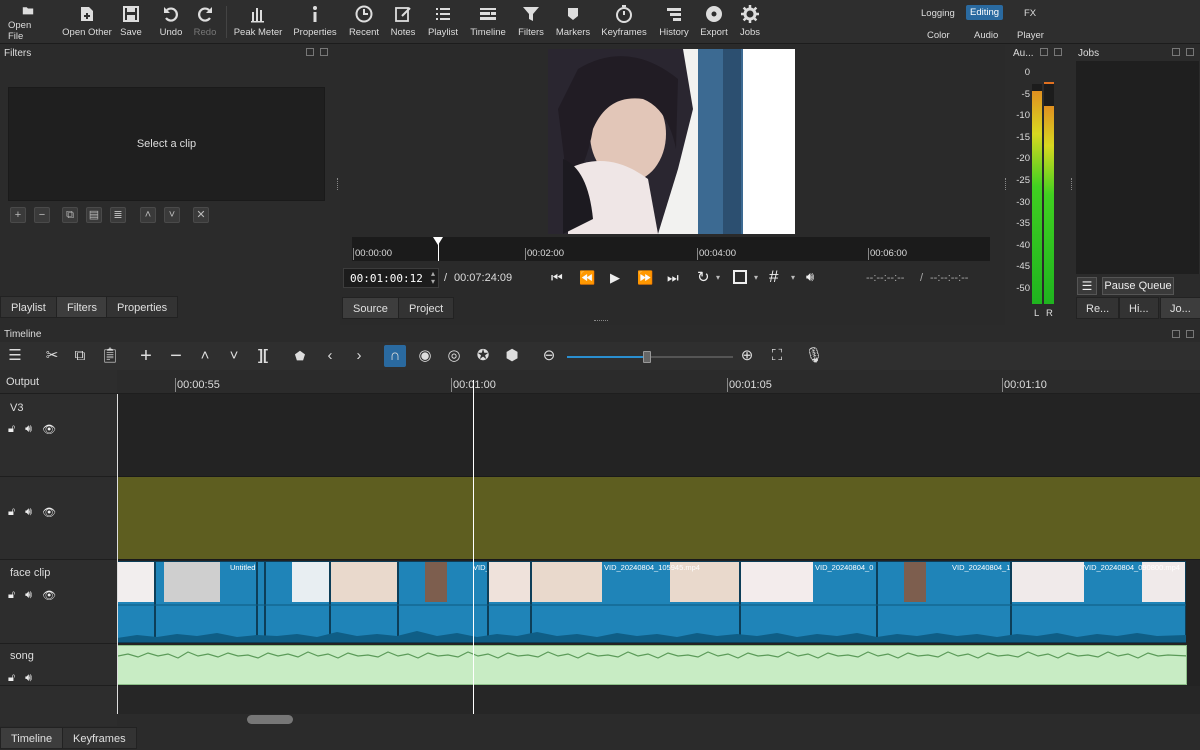 This screenshot has height=750, width=1200. What do you see at coordinates (777, 356) in the screenshot?
I see `zoom-fit-timeline-icon: ⛶` at bounding box center [777, 356].